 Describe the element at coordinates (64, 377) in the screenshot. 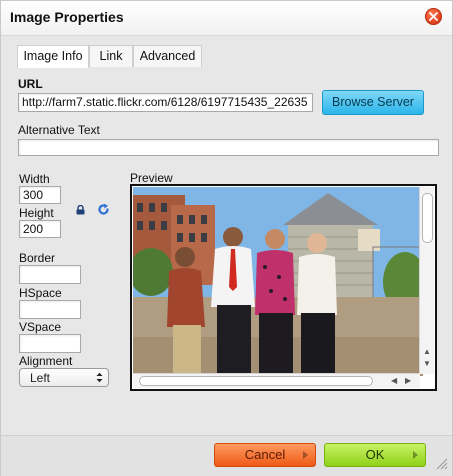

I see `alignment-select: Left` at that location.